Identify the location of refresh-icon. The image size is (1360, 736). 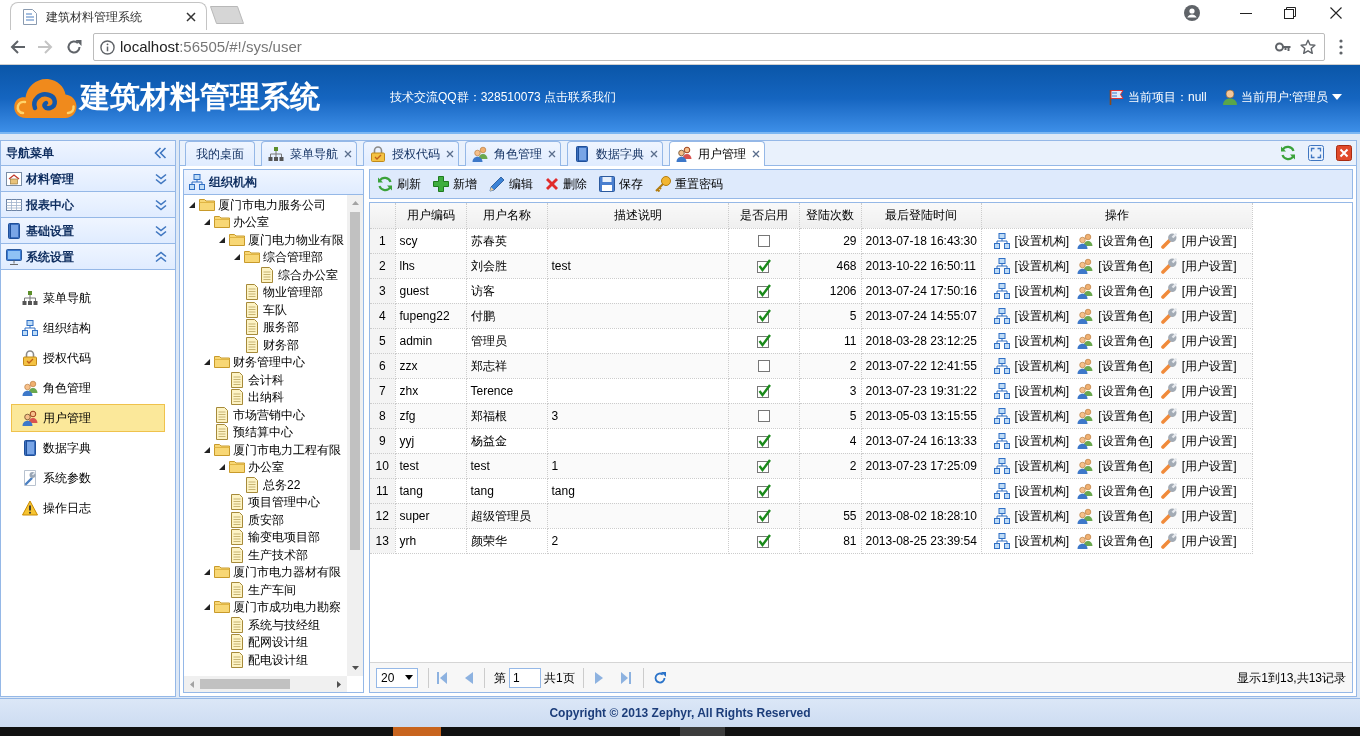
(1288, 153).